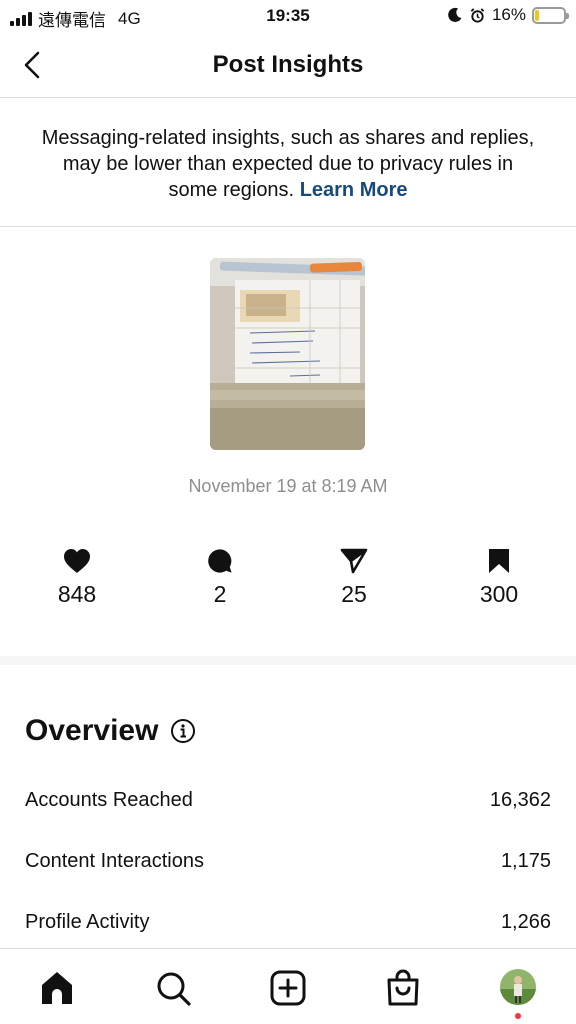  Describe the element at coordinates (220, 578) in the screenshot. I see `comments-stat: 2` at that location.